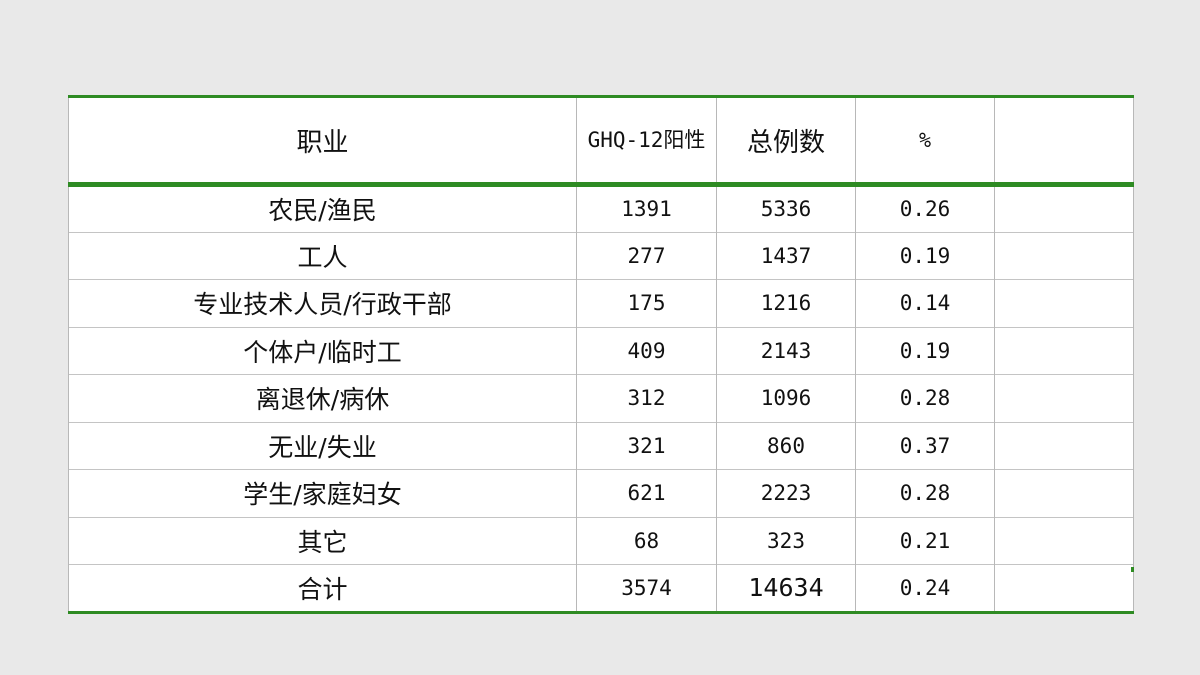 The width and height of the screenshot is (1200, 675). What do you see at coordinates (322, 541) in the screenshot?
I see `cell-occupation: 其它` at bounding box center [322, 541].